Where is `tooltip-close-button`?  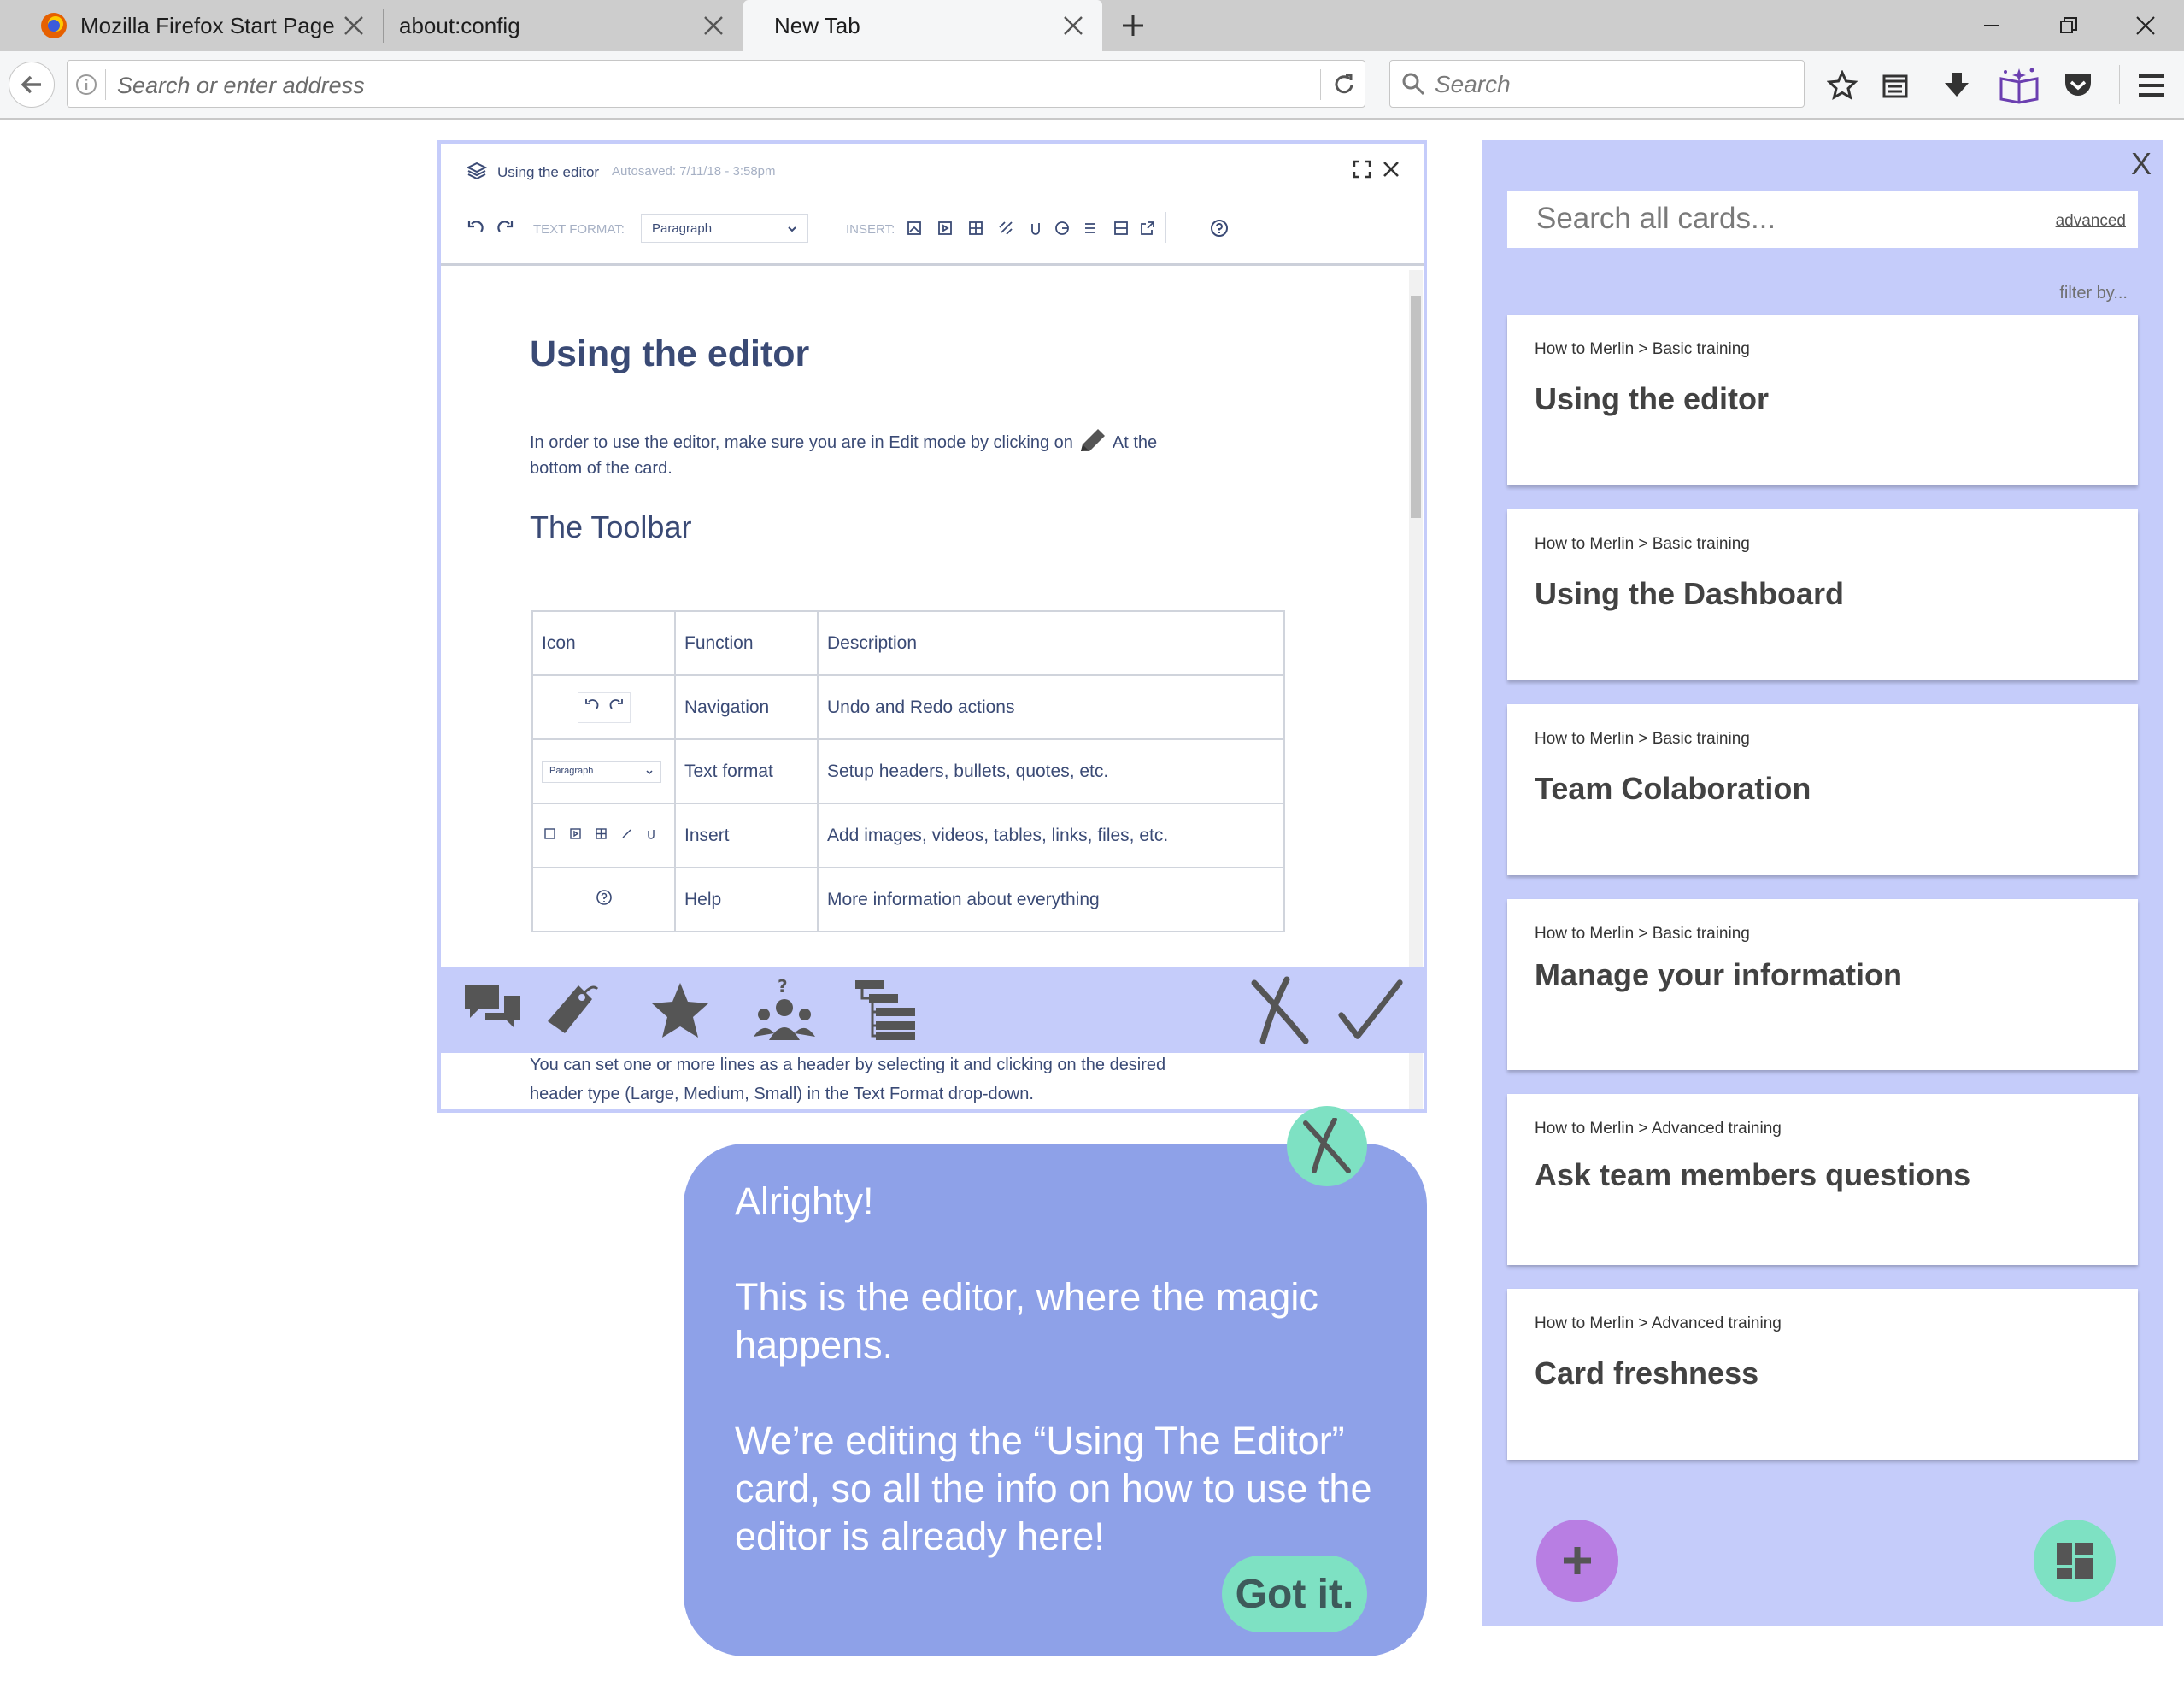 tooltip-close-button is located at coordinates (1327, 1146).